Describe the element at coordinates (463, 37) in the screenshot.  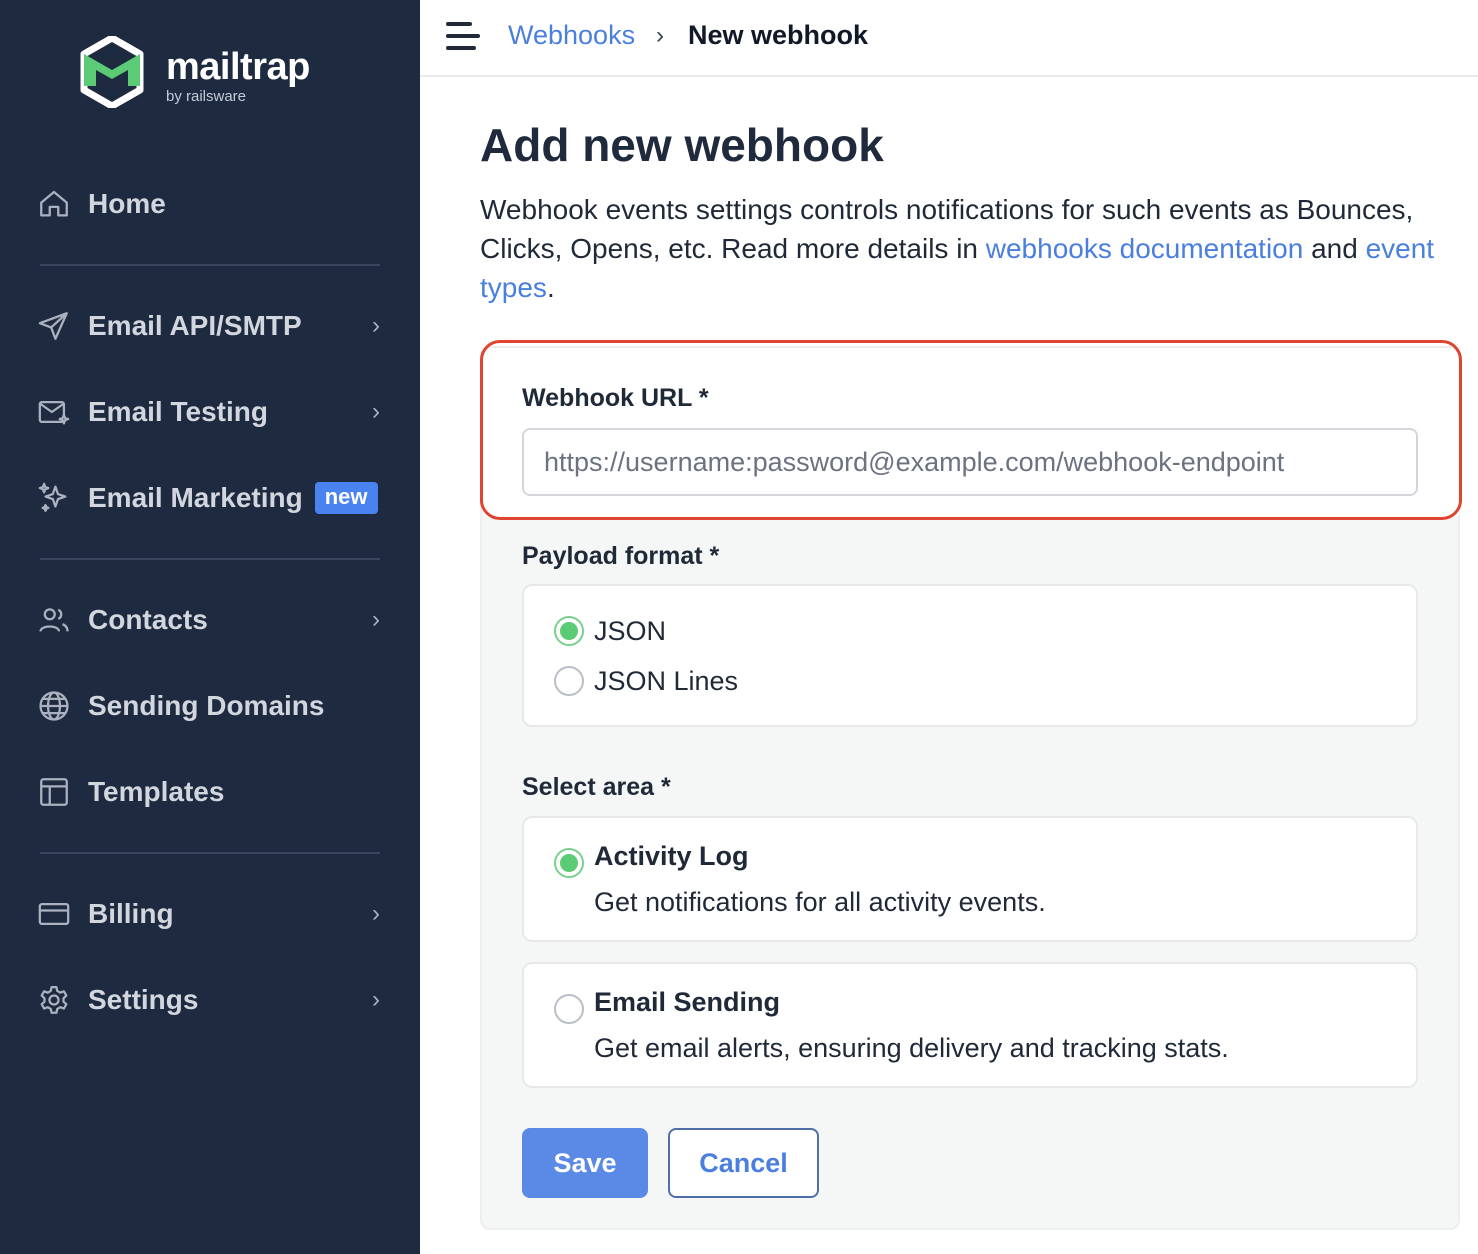
I see `menu-toggle-icon` at that location.